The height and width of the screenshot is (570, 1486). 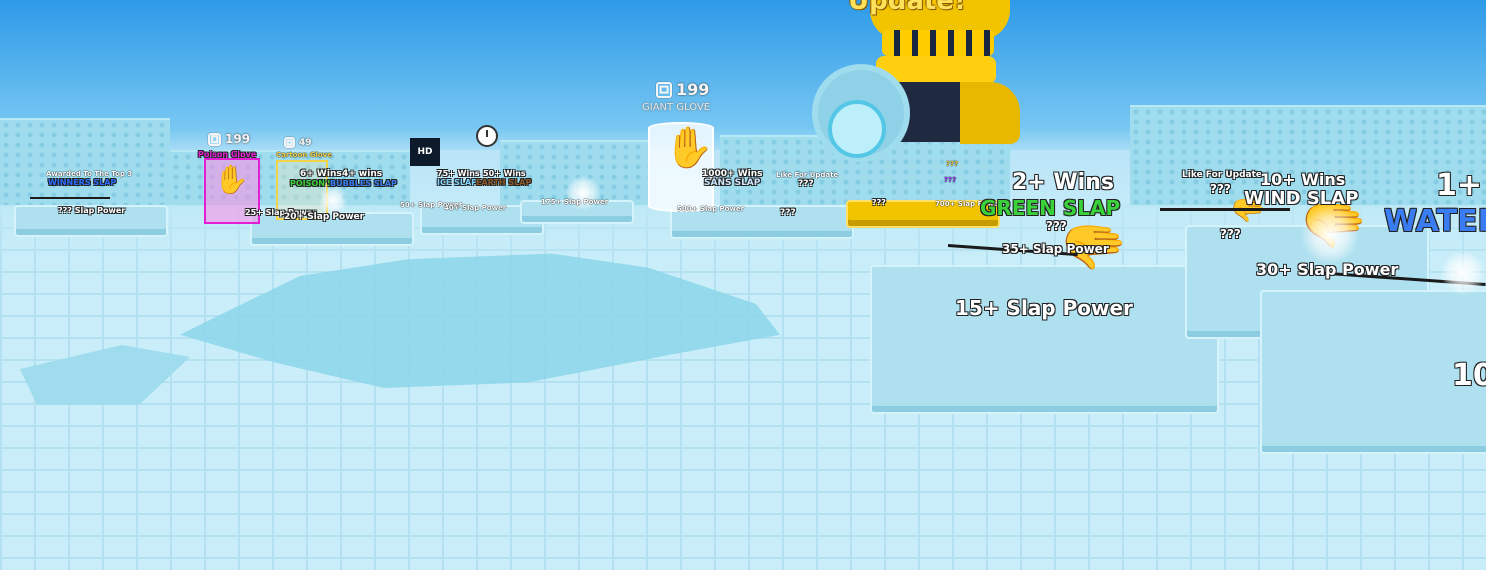 What do you see at coordinates (70, 198) in the screenshot?
I see `slap-stick-winners` at bounding box center [70, 198].